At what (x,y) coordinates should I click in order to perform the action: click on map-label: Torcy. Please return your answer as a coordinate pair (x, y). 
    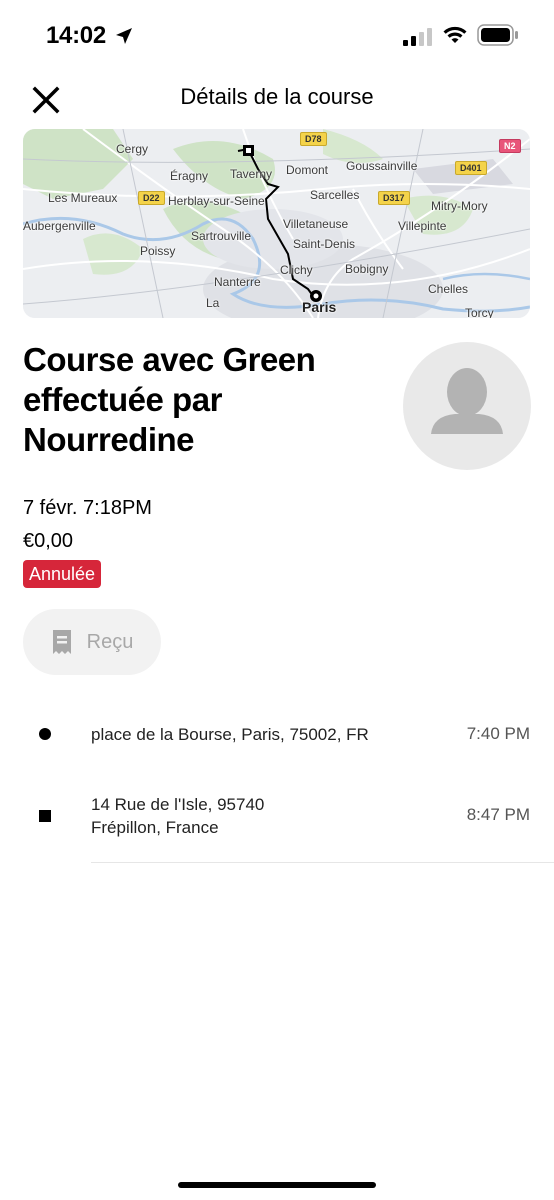
    Looking at the image, I should click on (479, 312).